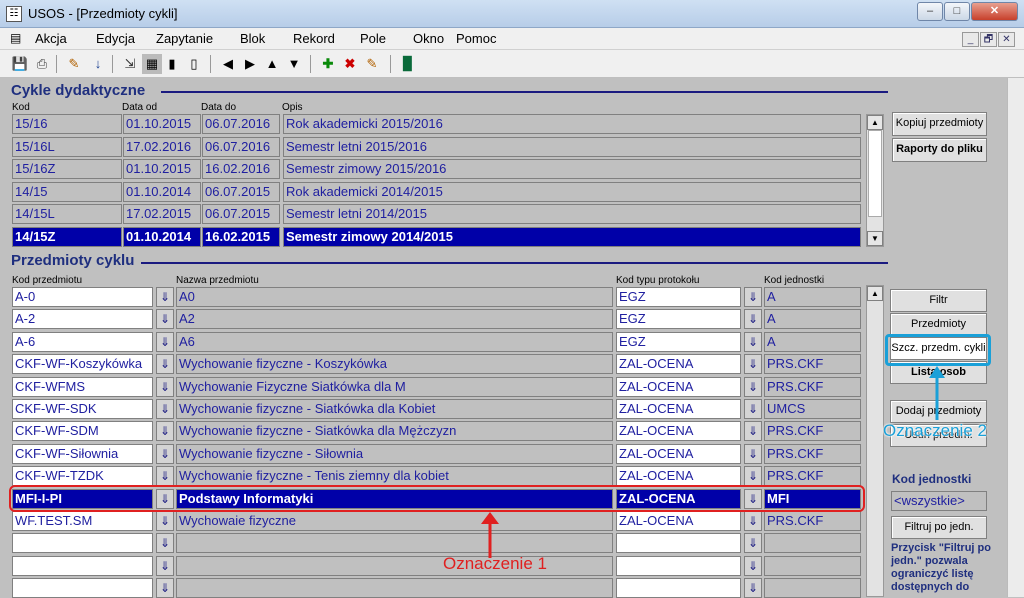 This screenshot has height=598, width=1024. I want to click on przedmiot-cell-kod-przedmiotu: A-6, so click(82, 341).